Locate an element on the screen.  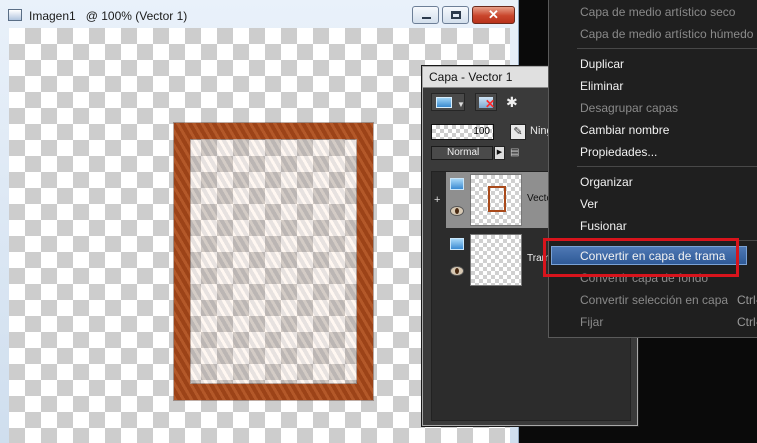
expand-icon: + is located at coordinates (437, 200).